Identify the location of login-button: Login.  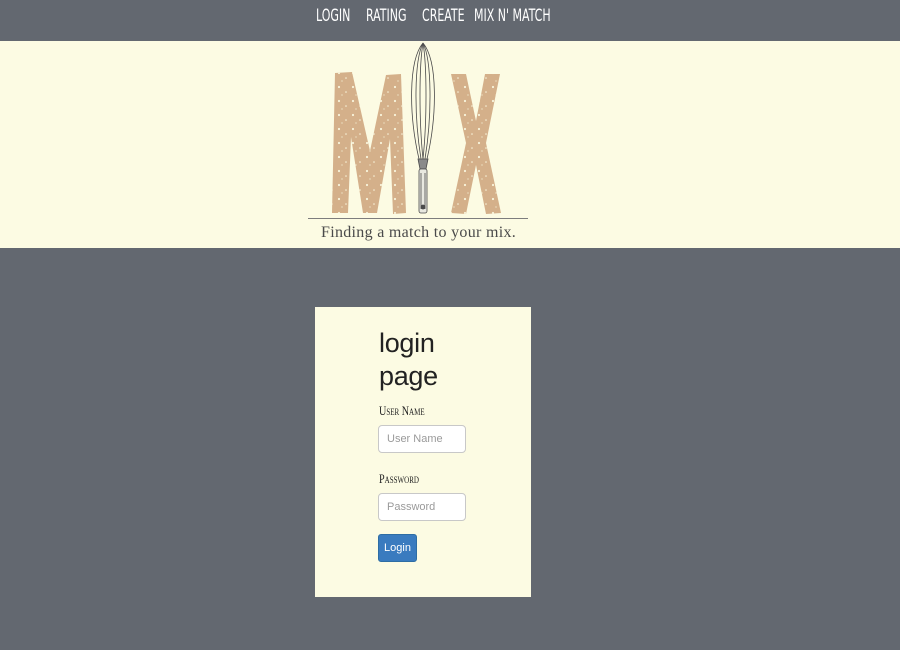
(397, 548).